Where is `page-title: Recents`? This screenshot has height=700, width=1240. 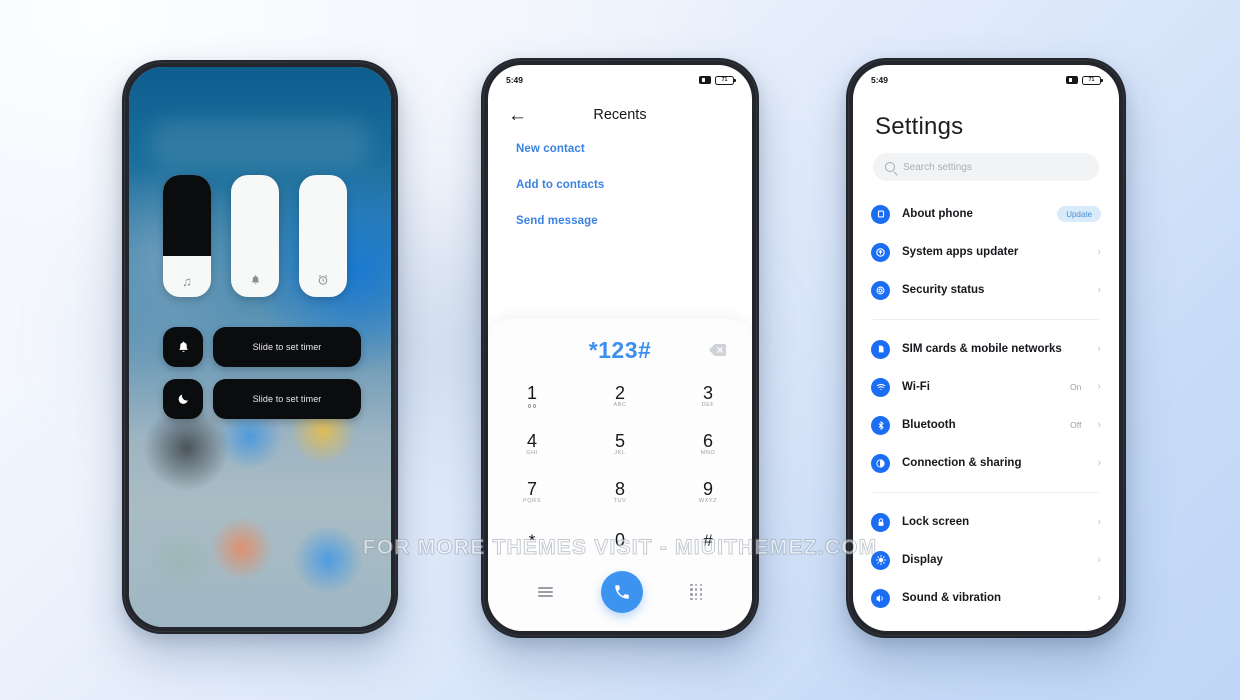 page-title: Recents is located at coordinates (620, 115).